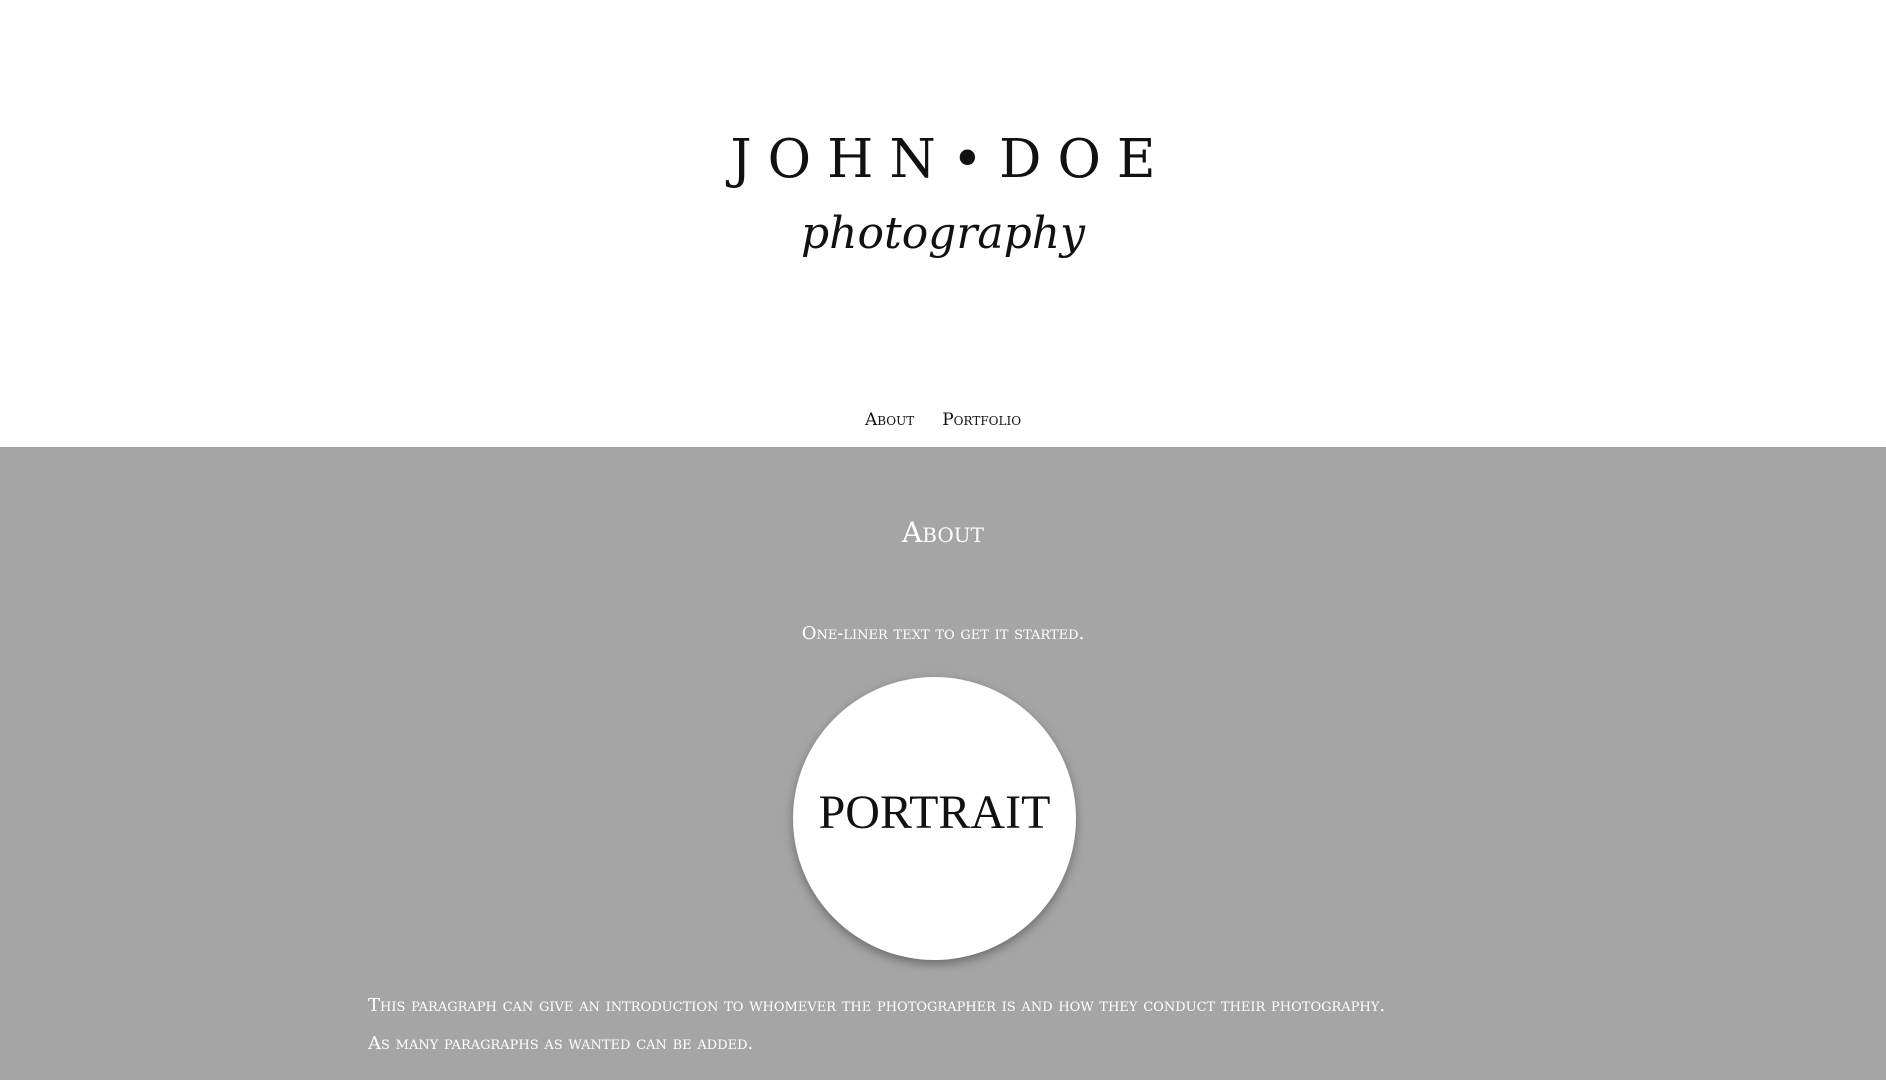  I want to click on logo-name: JOHN•DOE, so click(951, 159).